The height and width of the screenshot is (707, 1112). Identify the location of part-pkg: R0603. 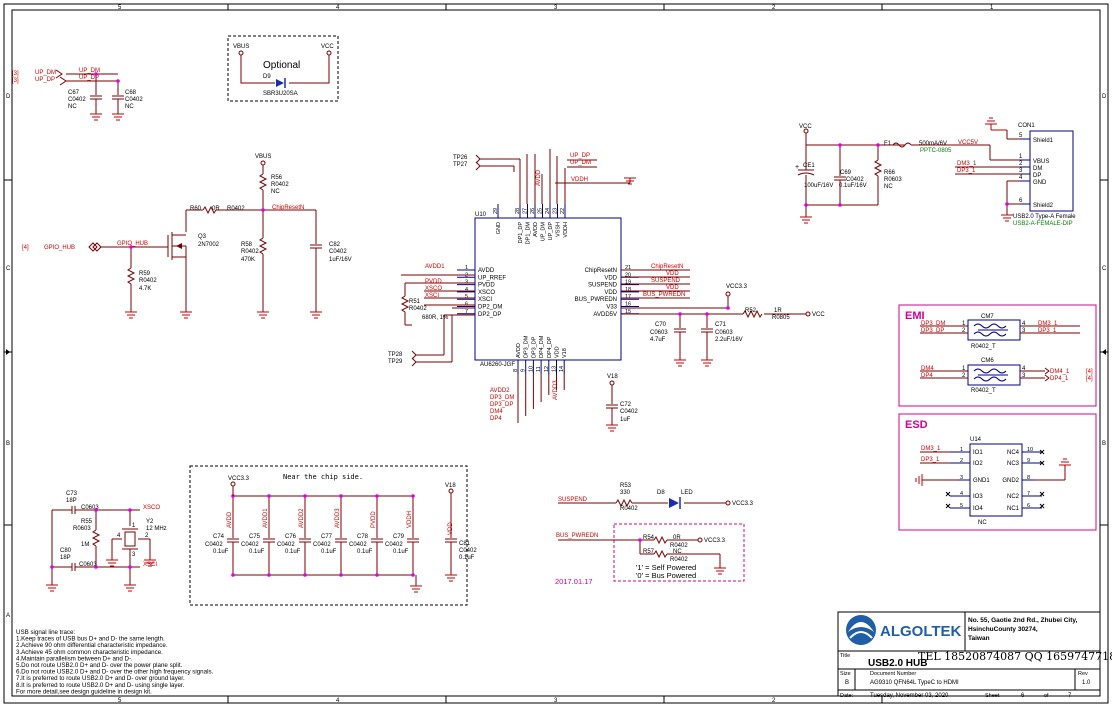
(82, 529).